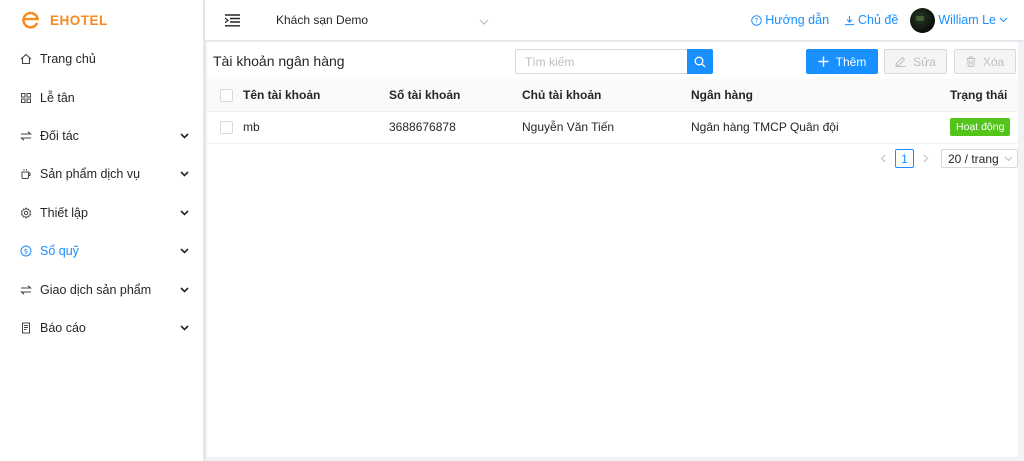 The width and height of the screenshot is (1024, 461). What do you see at coordinates (59, 251) in the screenshot?
I see `sidebar-item-label: Sổ quỹ` at bounding box center [59, 251].